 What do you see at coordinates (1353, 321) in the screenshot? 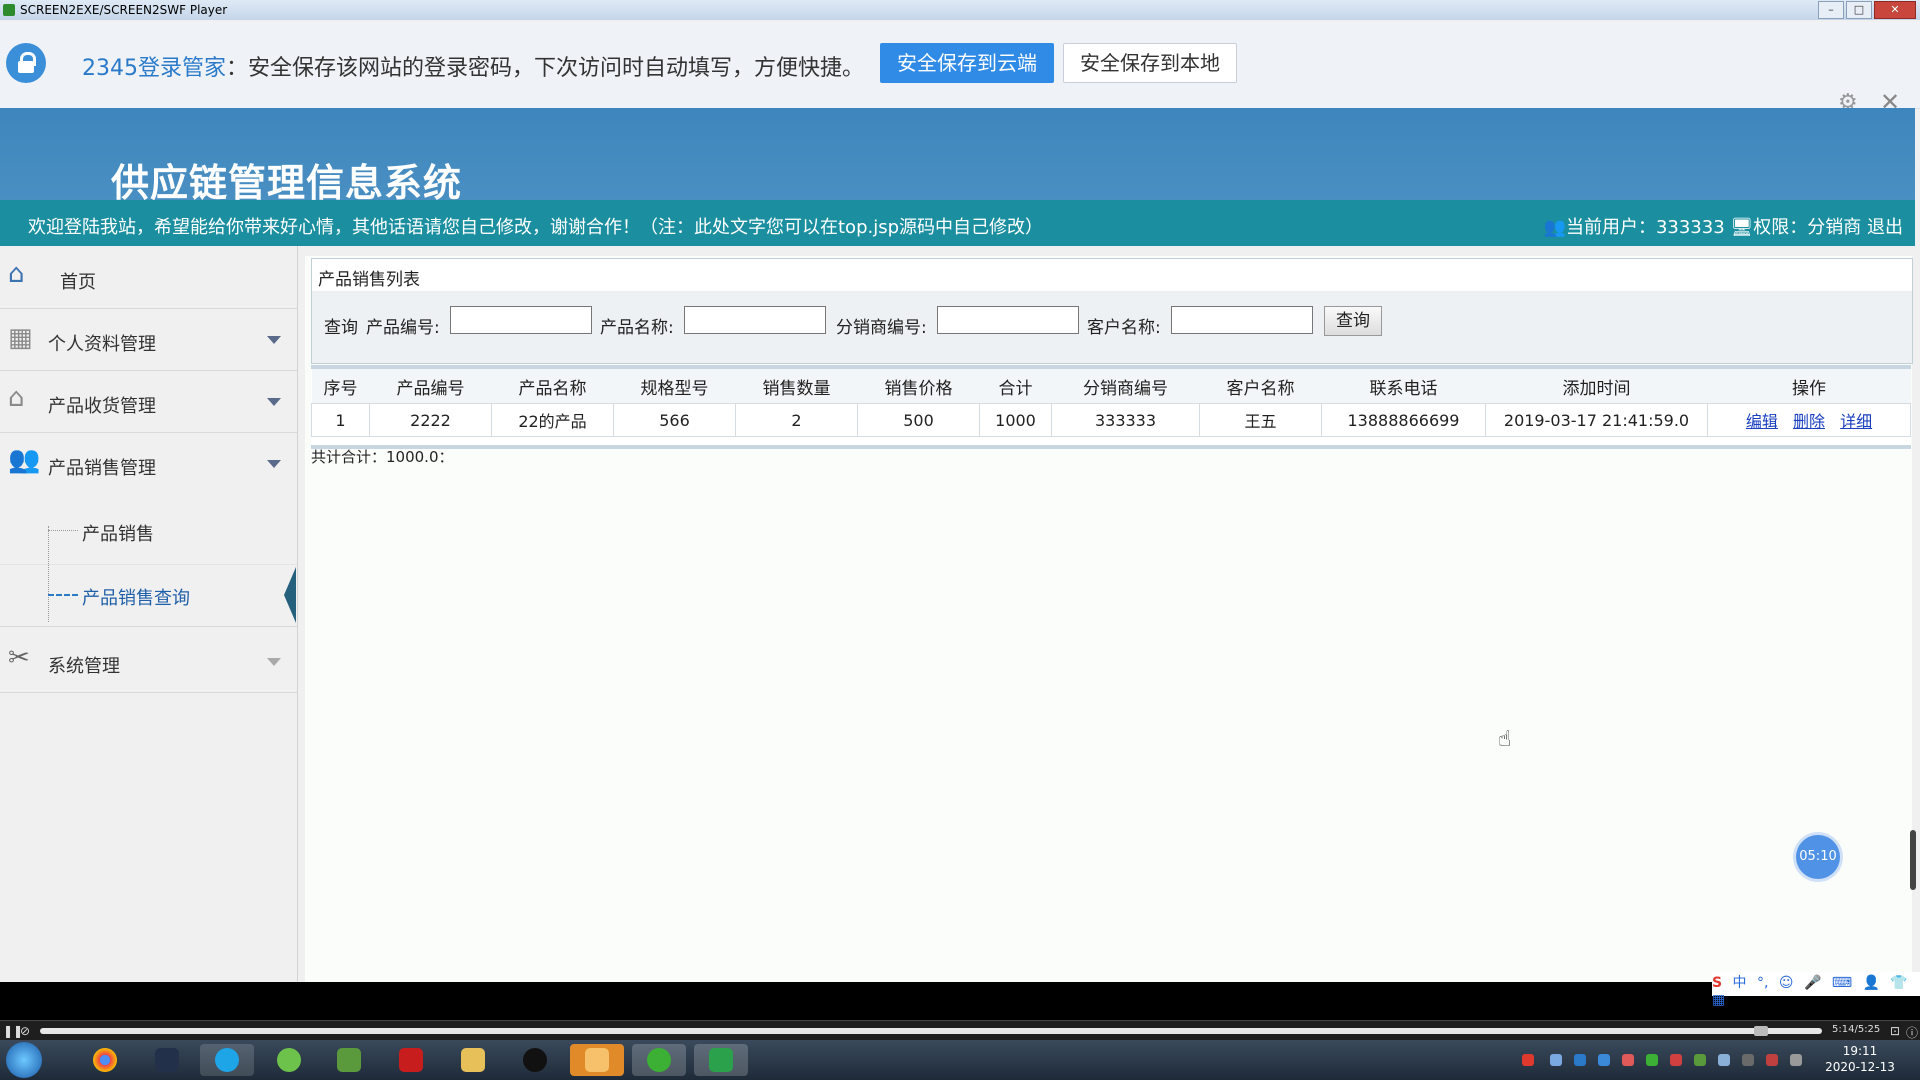
I see `search-button: 查询` at bounding box center [1353, 321].